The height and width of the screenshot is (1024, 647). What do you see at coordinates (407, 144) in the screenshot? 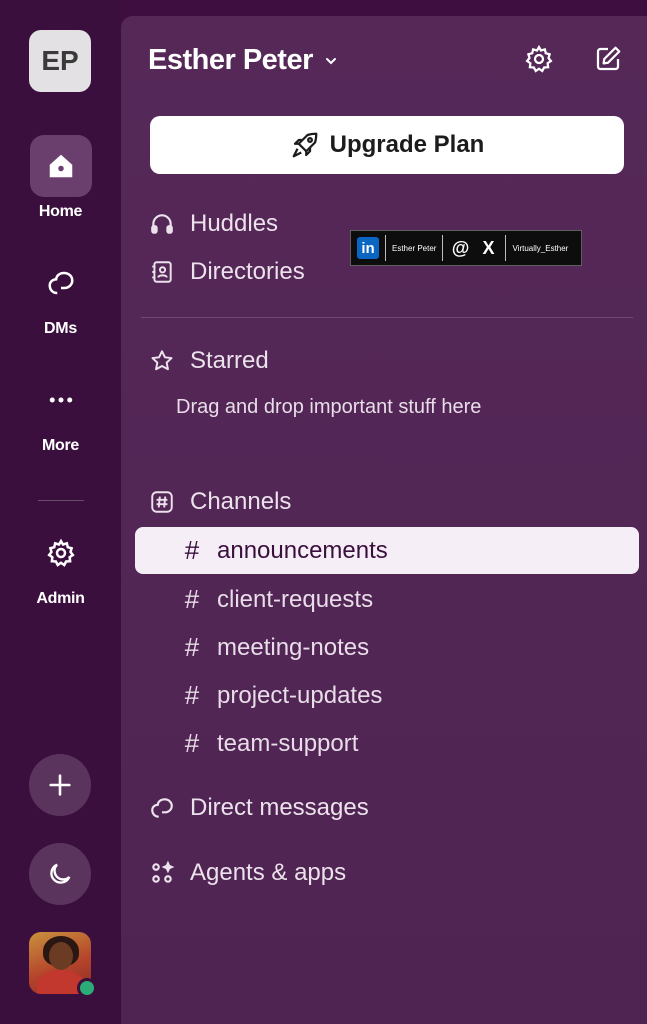
I see `upgrade-plan-label: Upgrade Plan` at bounding box center [407, 144].